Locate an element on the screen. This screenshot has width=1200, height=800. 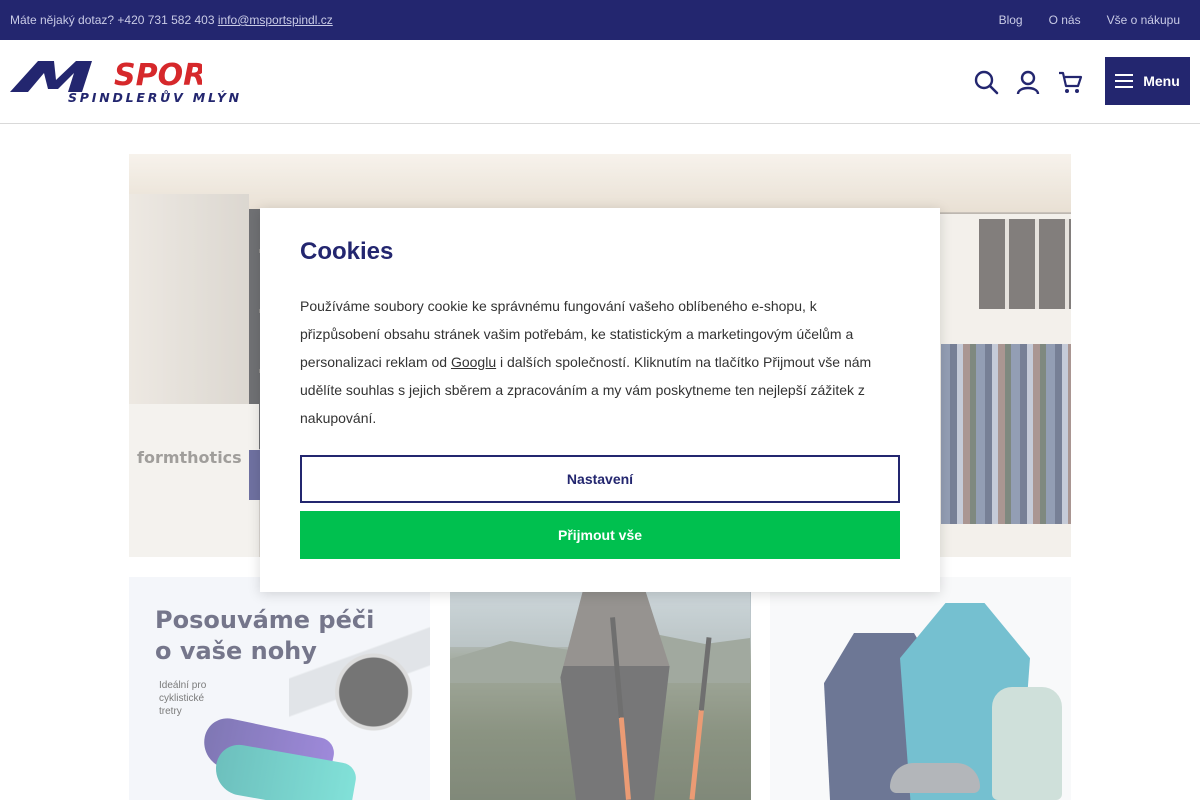
logo-subtitle: ŠPINDLERŮV MLÝN is located at coordinates (155, 97).